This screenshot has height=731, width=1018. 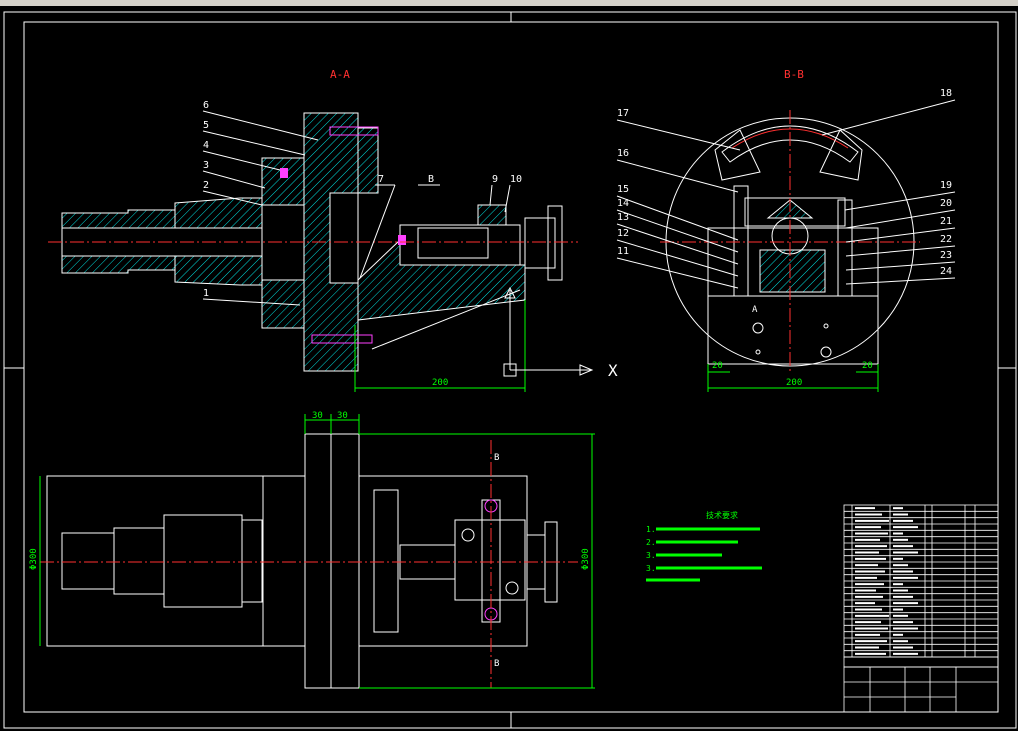 I want to click on callout-7: 7, so click(x=381, y=179).